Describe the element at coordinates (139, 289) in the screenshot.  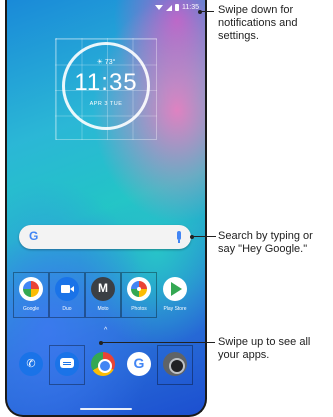
I see `photos-icon` at that location.